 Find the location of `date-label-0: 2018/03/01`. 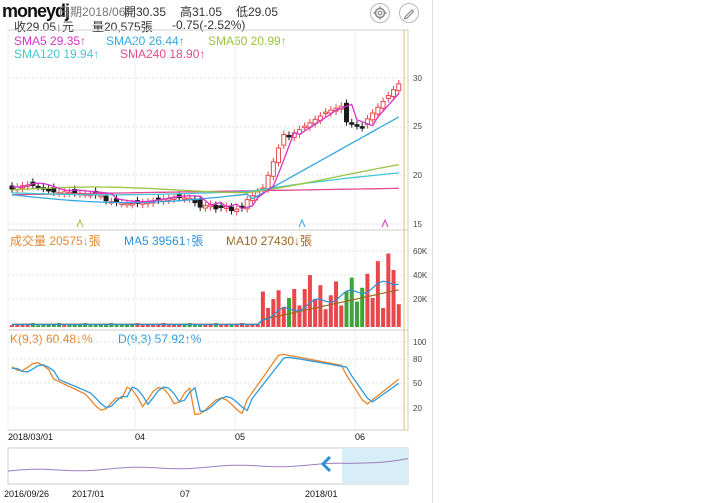

date-label-0: 2018/03/01 is located at coordinates (31, 437).